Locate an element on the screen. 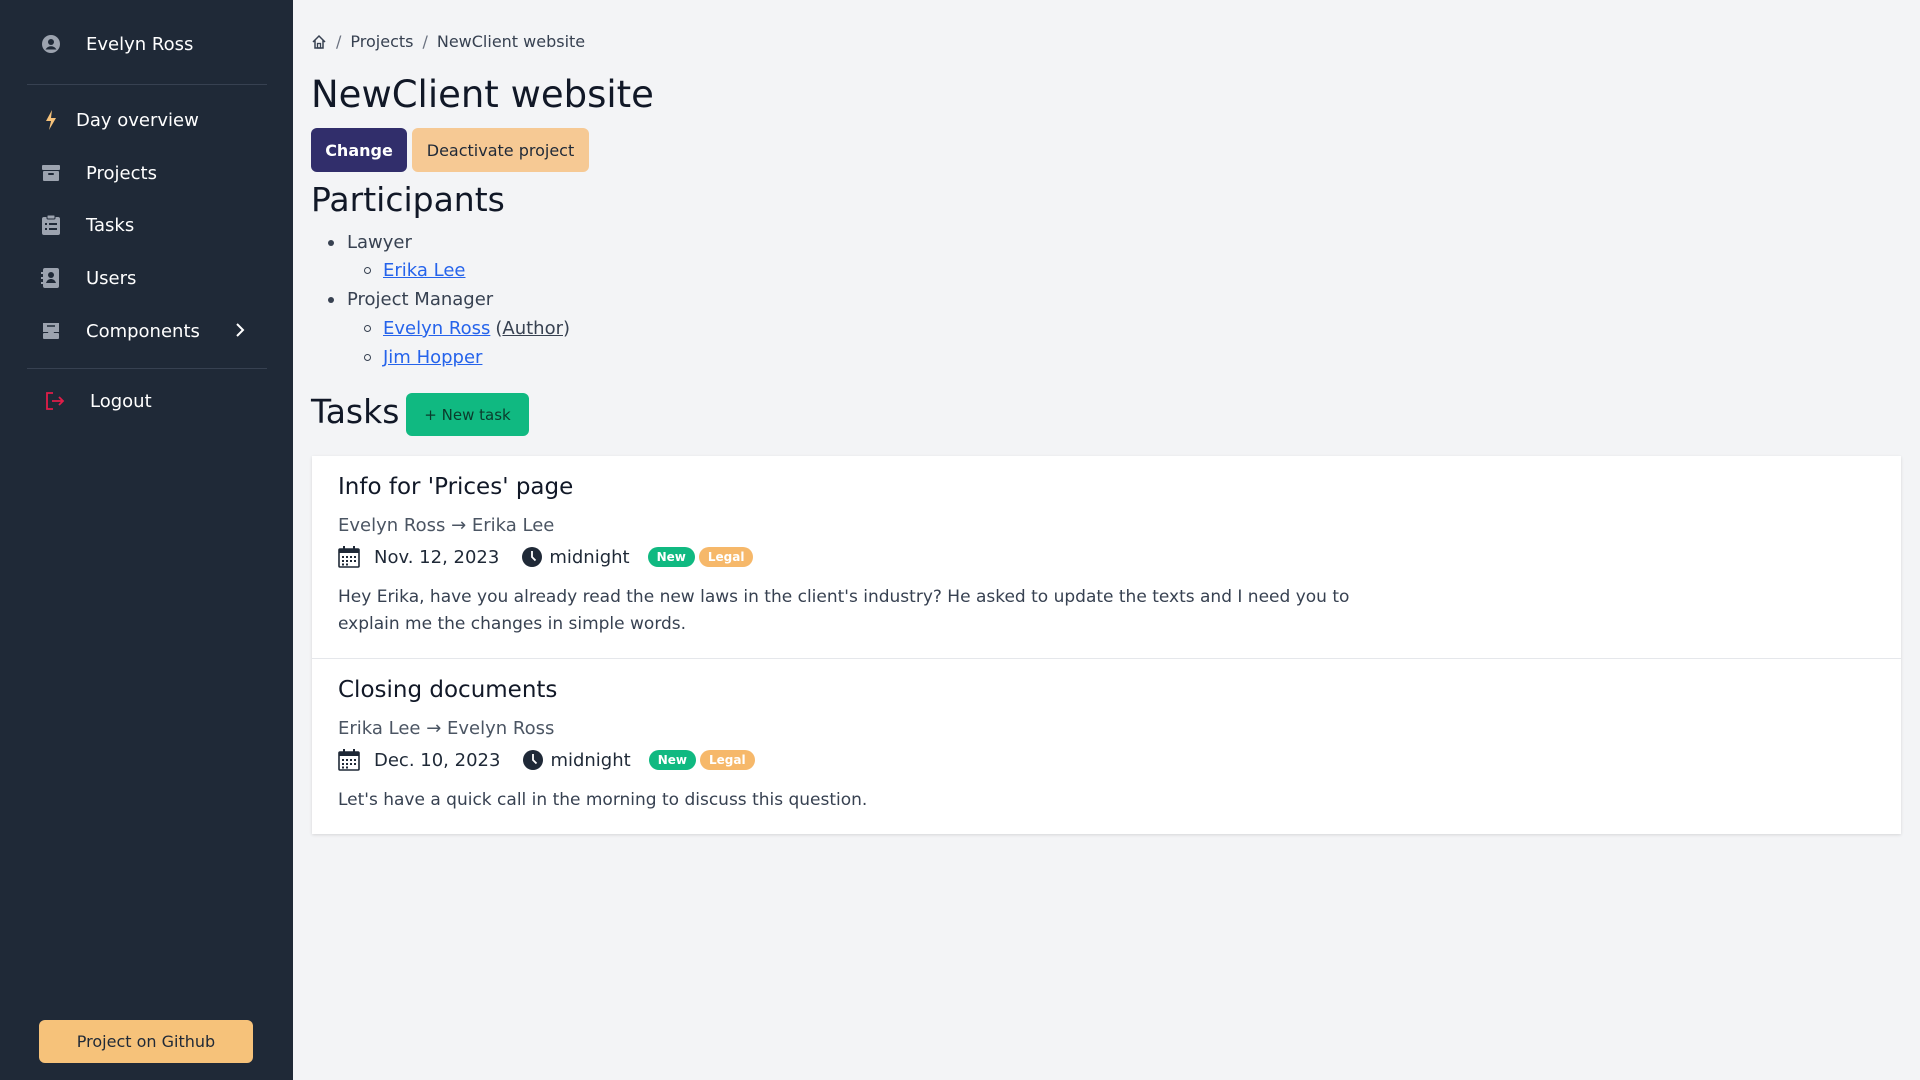 This screenshot has width=1920, height=1080. task-title: Closing documents is located at coordinates (447, 690).